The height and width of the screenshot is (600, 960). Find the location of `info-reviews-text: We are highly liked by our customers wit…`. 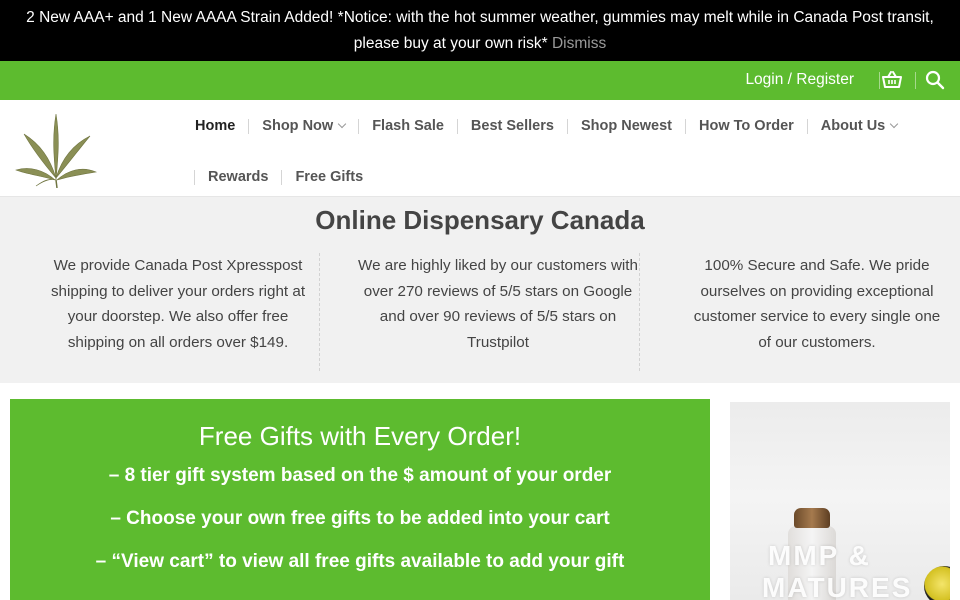

info-reviews-text: We are highly liked by our customers wit… is located at coordinates (498, 304).